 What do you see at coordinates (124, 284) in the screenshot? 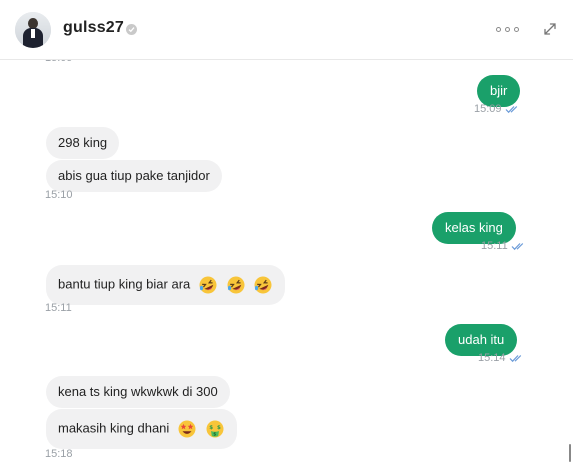
I see `message-text: bantu tiup king biar ara` at bounding box center [124, 284].